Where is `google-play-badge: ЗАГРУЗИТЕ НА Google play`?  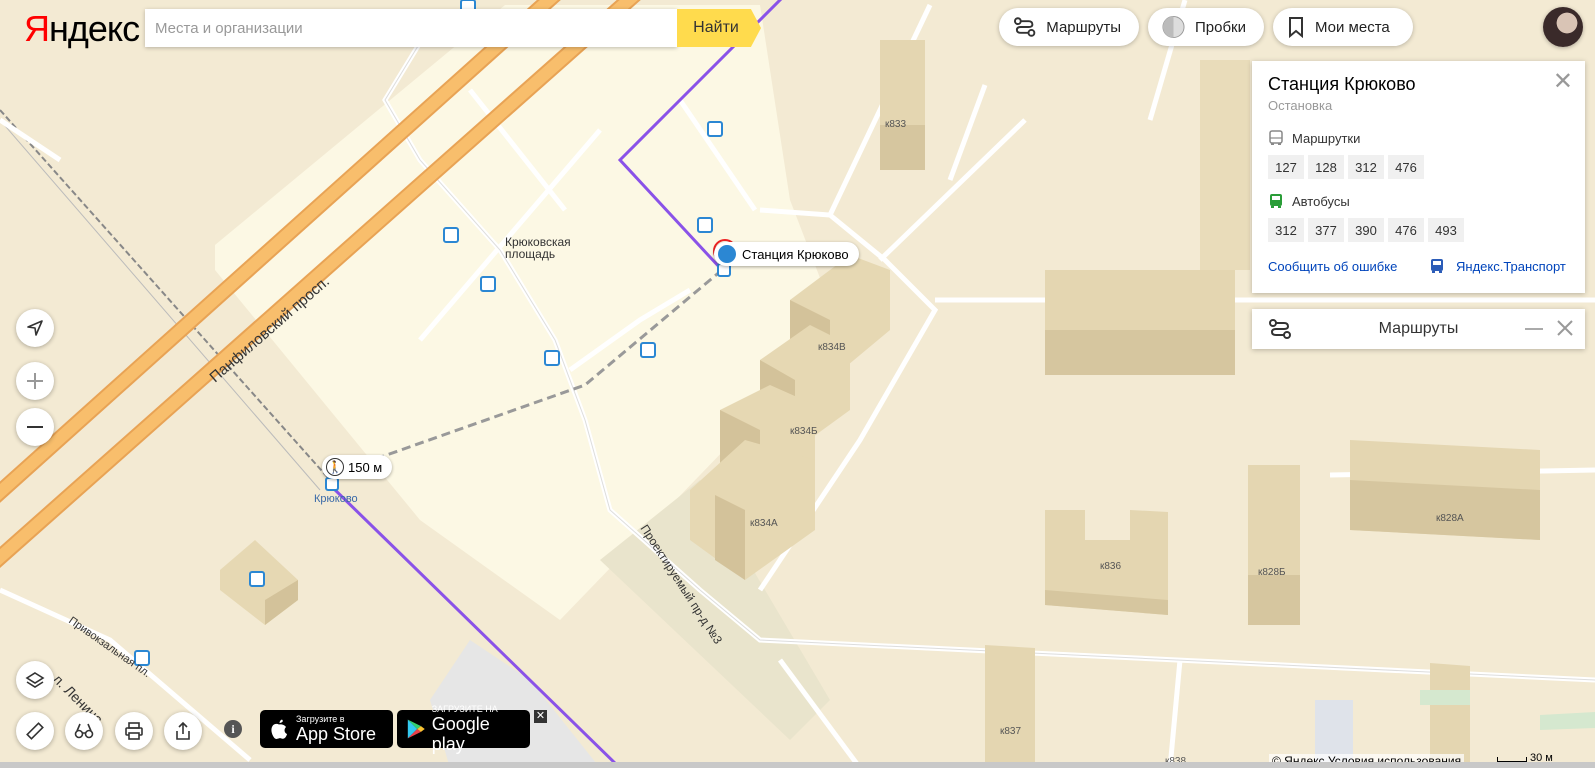
google-play-badge: ЗАГРУЗИТЕ НА Google play is located at coordinates (463, 729).